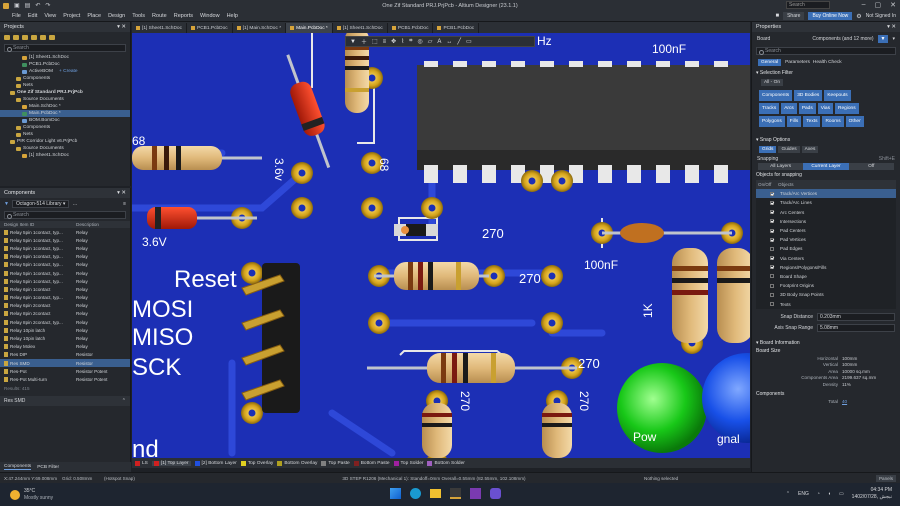  Describe the element at coordinates (871, 166) in the screenshot. I see `snapping-mode-toggle: Off` at that location.